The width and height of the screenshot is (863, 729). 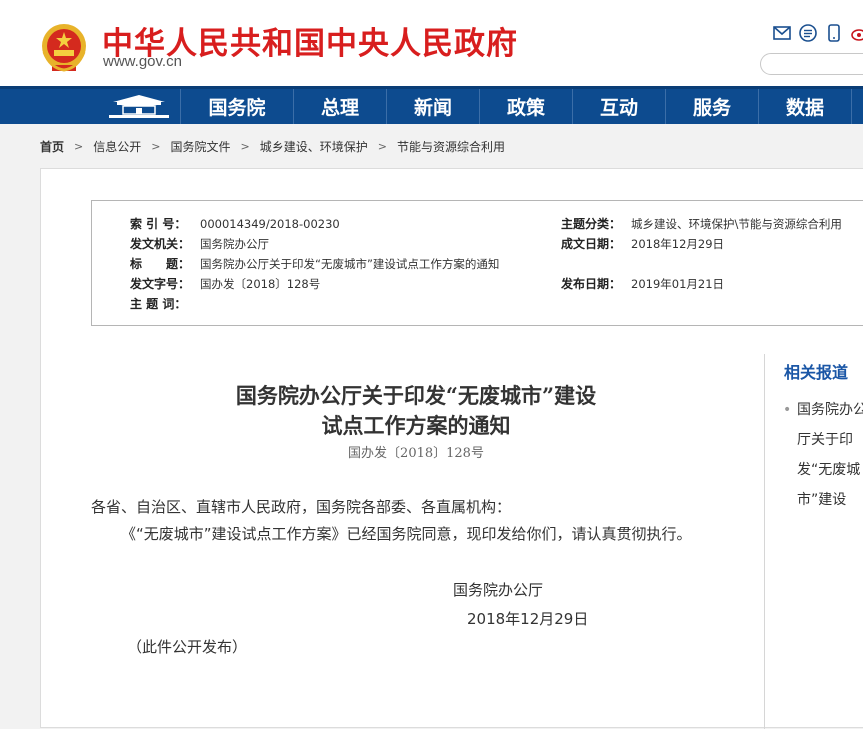 What do you see at coordinates (52, 146) in the screenshot?
I see `breadcrumb-home: 首页` at bounding box center [52, 146].